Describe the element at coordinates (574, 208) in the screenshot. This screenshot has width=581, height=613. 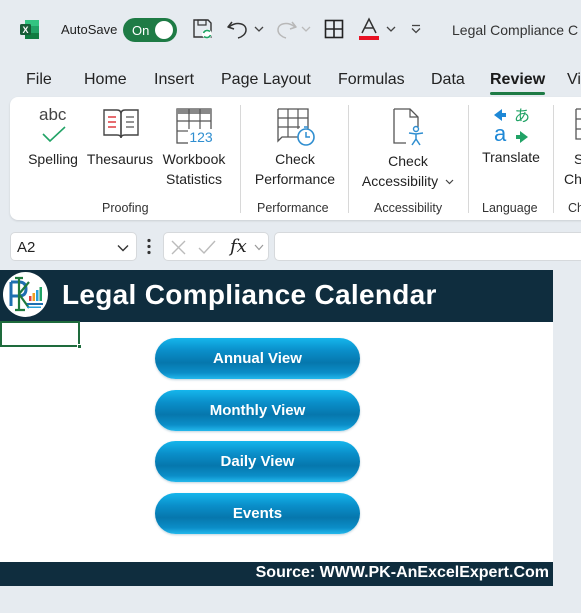
I see `group-label-changes: Ch` at that location.